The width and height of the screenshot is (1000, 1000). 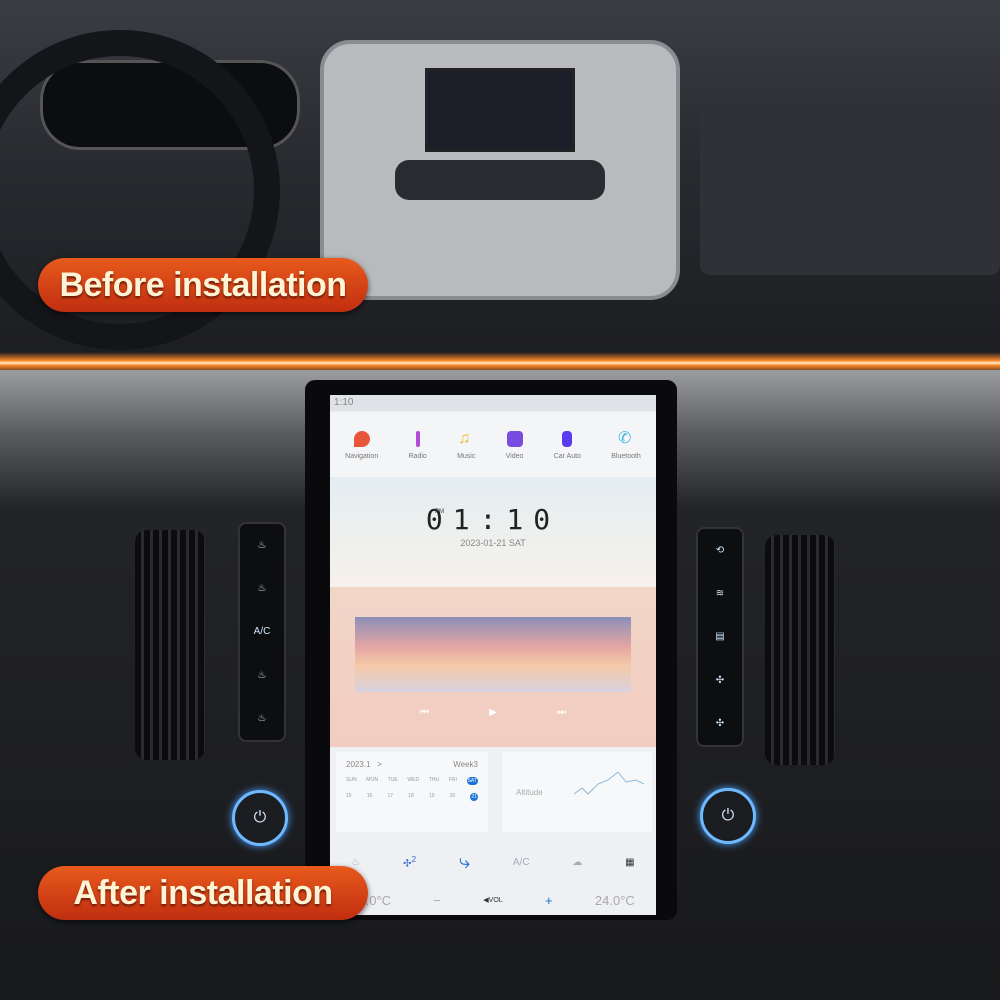 What do you see at coordinates (262, 718) in the screenshot?
I see `seat-vent-button: ♨` at bounding box center [262, 718].